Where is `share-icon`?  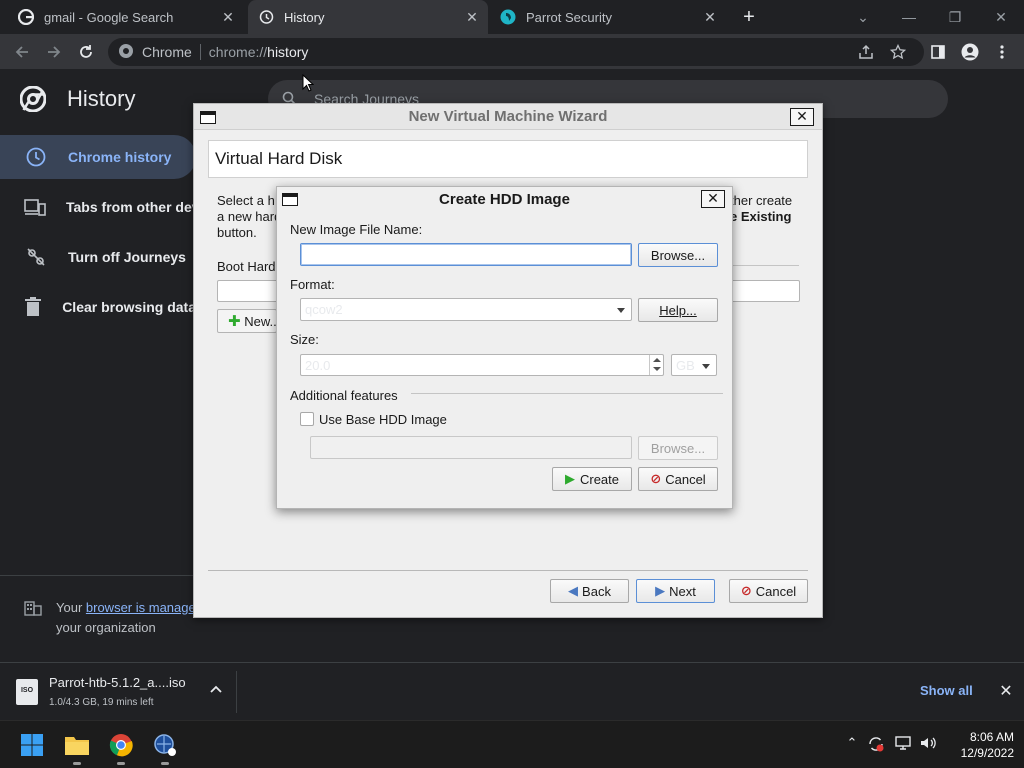
share-icon is located at coordinates (866, 52).